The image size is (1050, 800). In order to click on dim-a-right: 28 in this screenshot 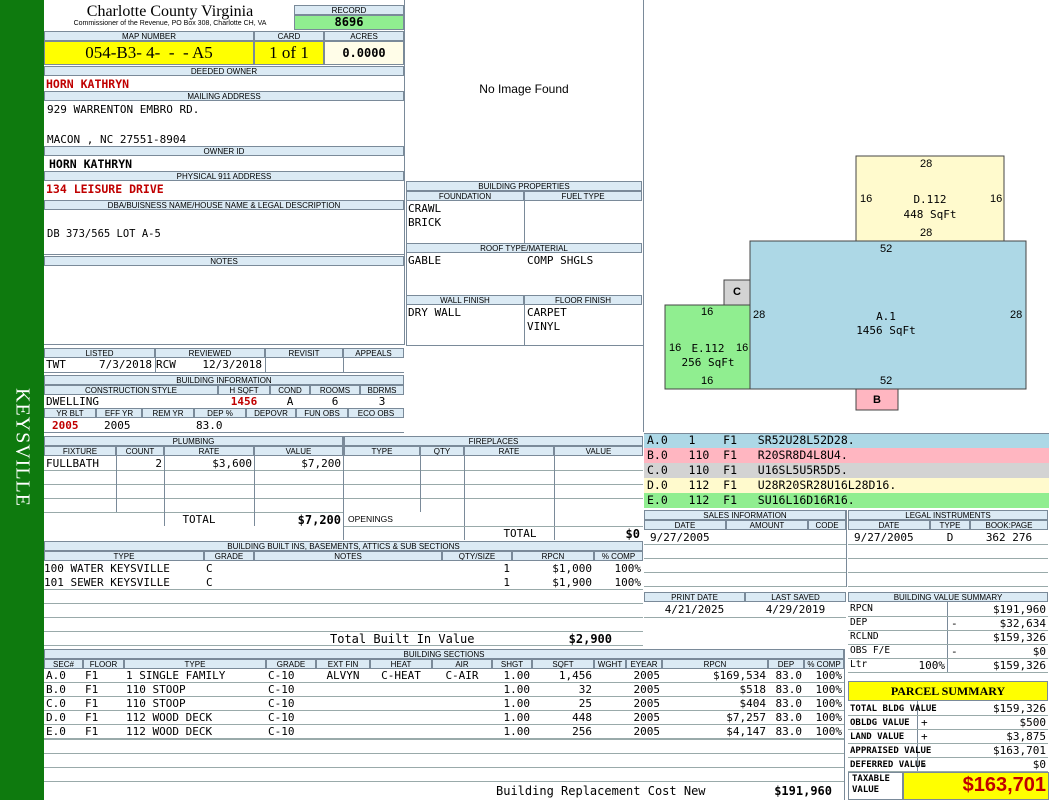, I will do `click(1016, 315)`.